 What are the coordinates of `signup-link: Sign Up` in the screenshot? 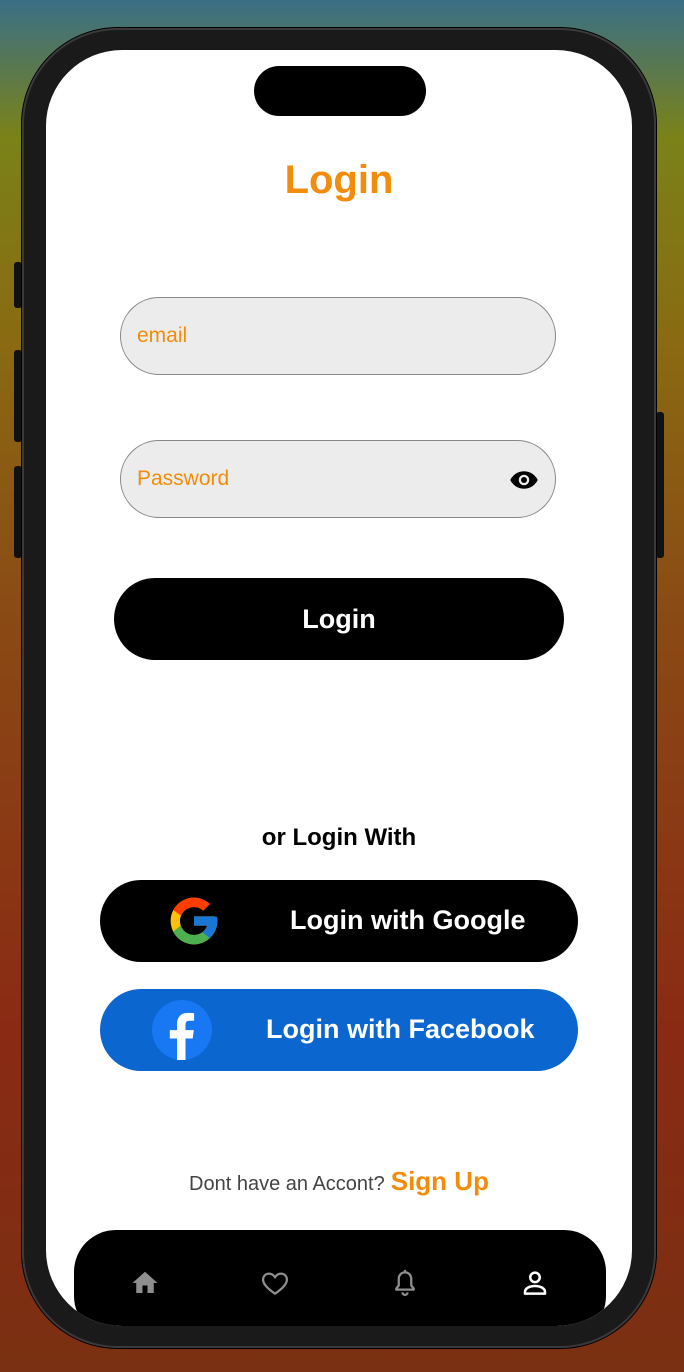 It's located at (440, 1181).